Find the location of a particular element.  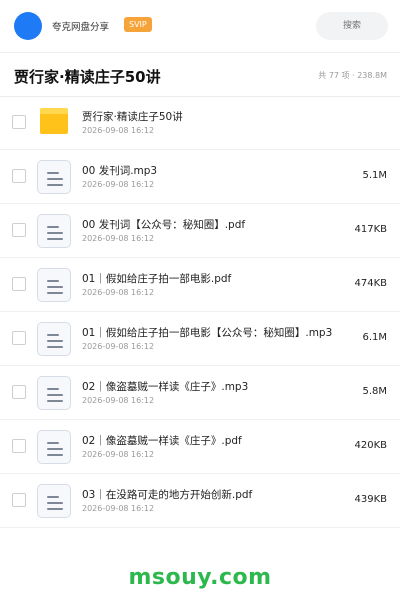

file-size: 439KB is located at coordinates (370, 499).